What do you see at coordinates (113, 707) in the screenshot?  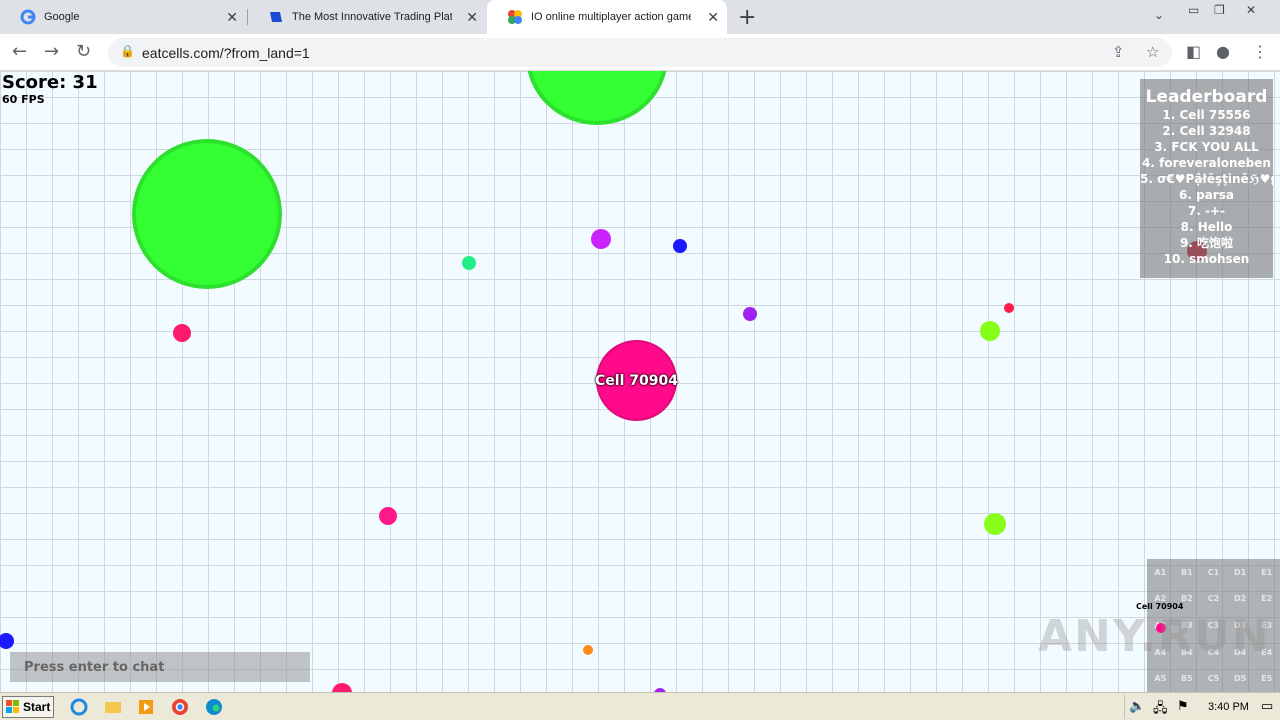 I see `folder-icon` at bounding box center [113, 707].